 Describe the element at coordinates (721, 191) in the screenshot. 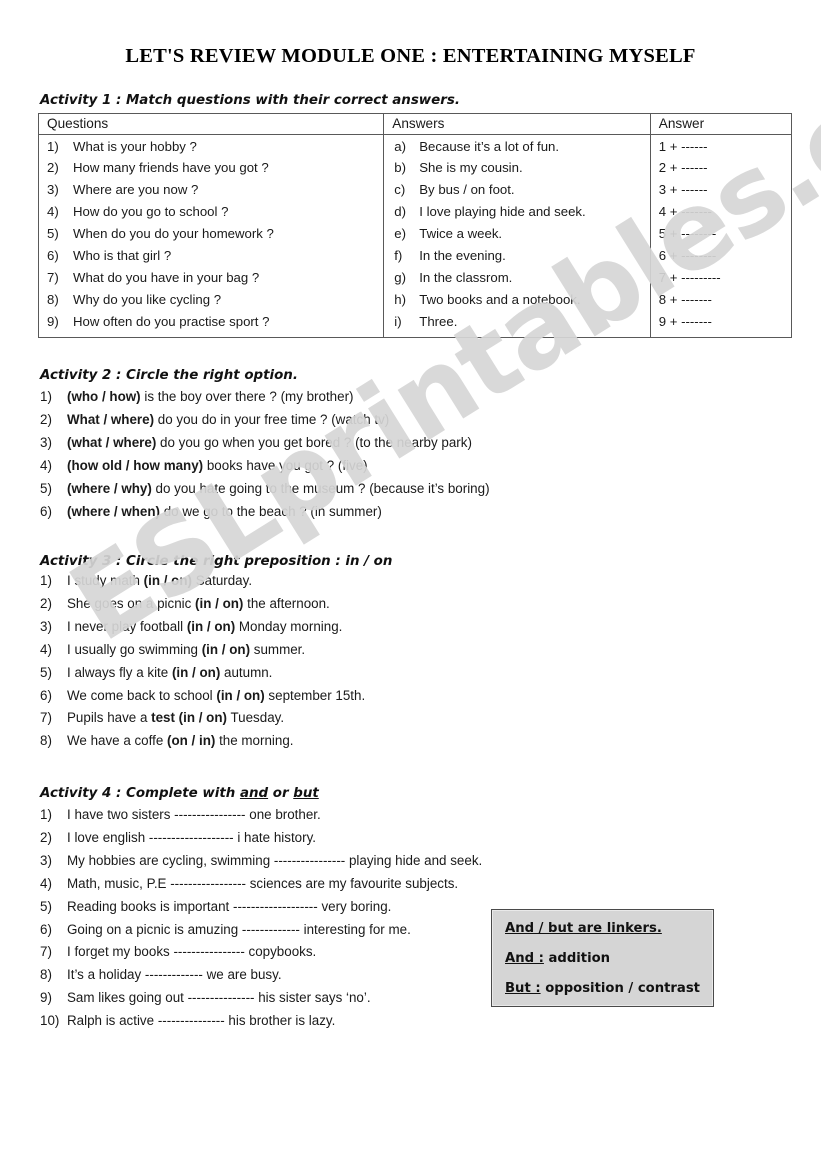

I see `table-row: 3 + ------` at that location.